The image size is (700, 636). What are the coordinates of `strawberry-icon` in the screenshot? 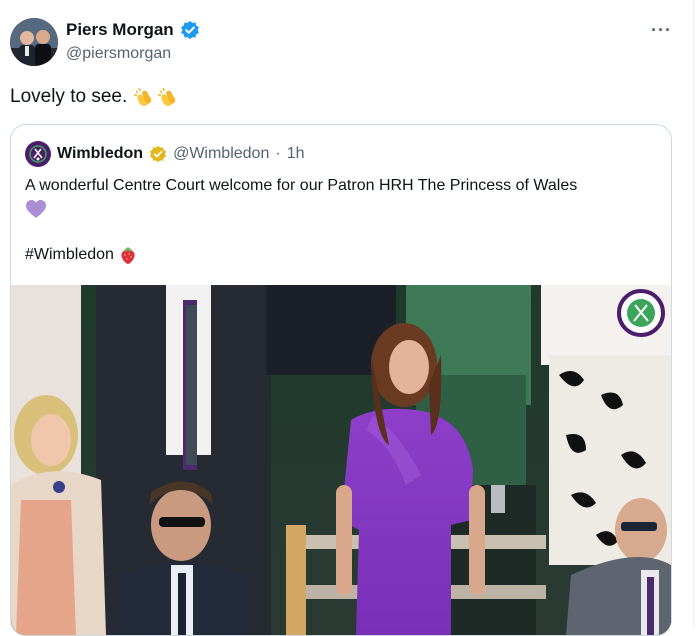 It's located at (128, 255).